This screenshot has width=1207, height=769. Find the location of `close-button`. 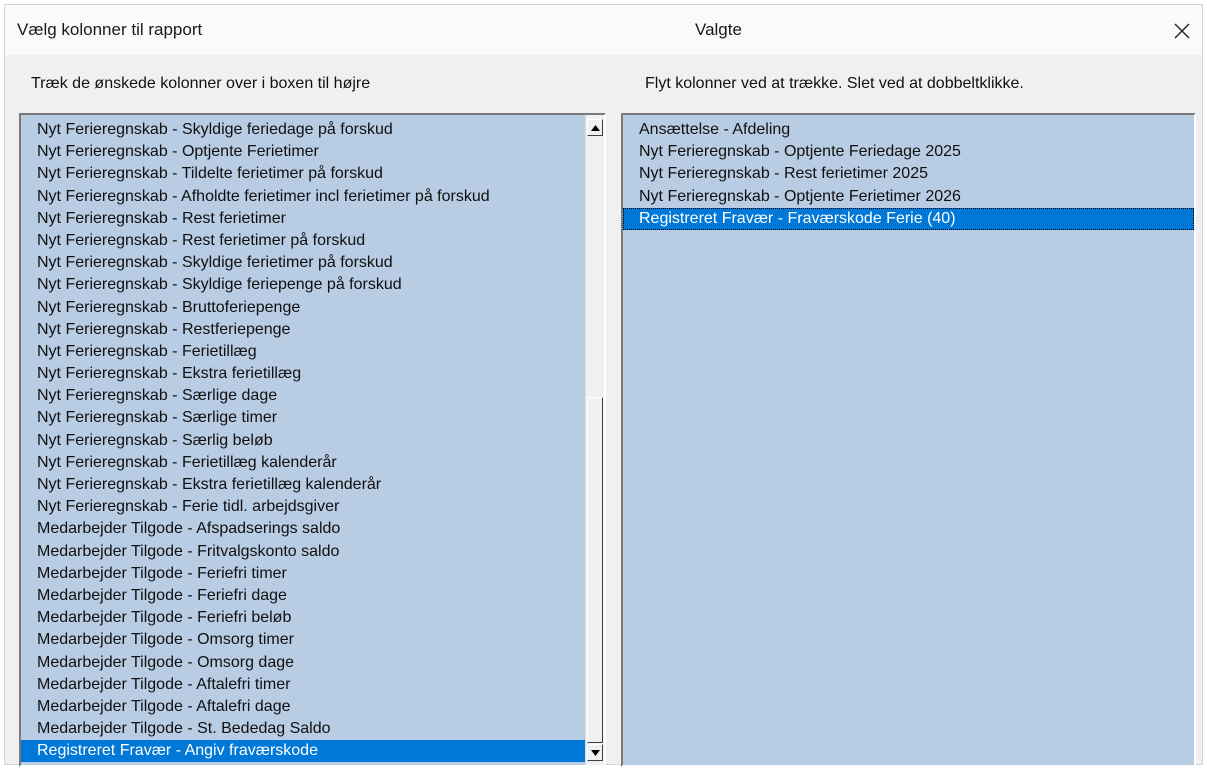

close-button is located at coordinates (1182, 31).